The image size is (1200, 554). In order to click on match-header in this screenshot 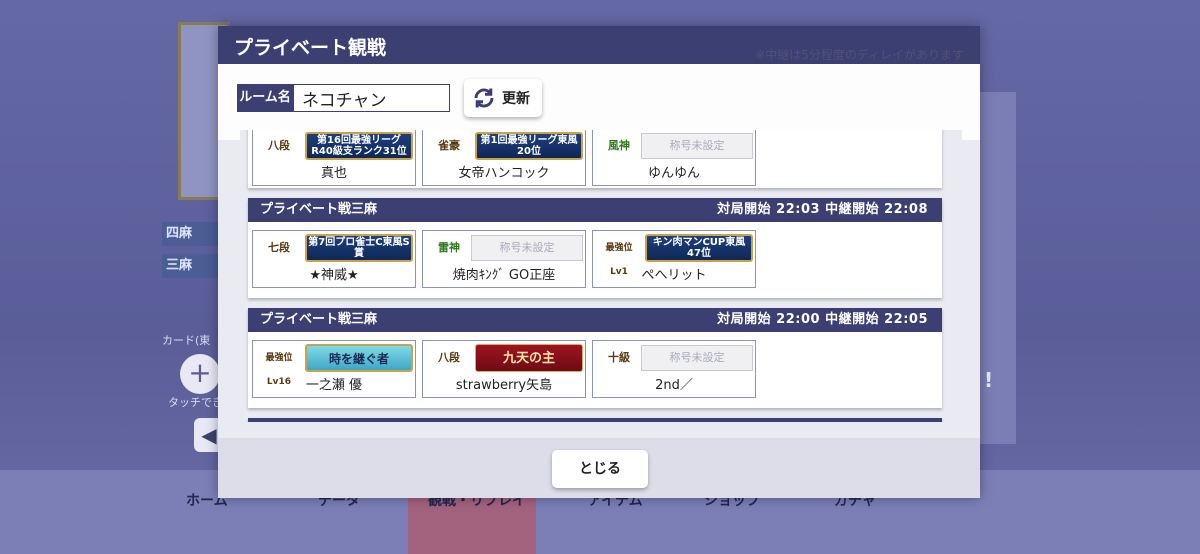, I will do `click(595, 420)`.